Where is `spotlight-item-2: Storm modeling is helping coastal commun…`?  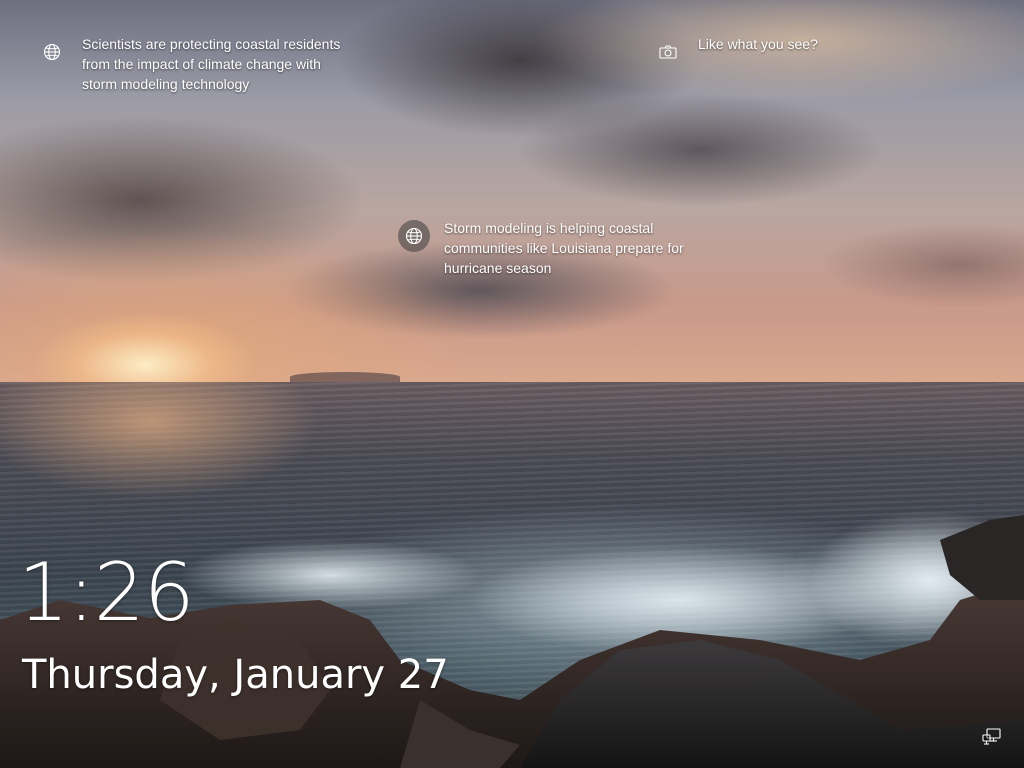
spotlight-item-2: Storm modeling is helping coastal commun… is located at coordinates (541, 249).